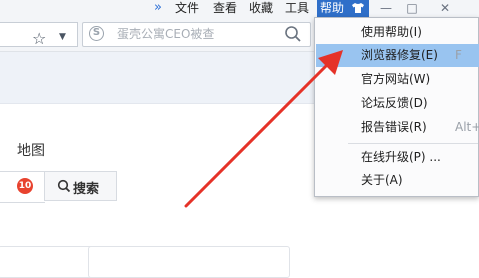 The image size is (479, 278). I want to click on address-bar: ☆ ▼, so click(39, 35).